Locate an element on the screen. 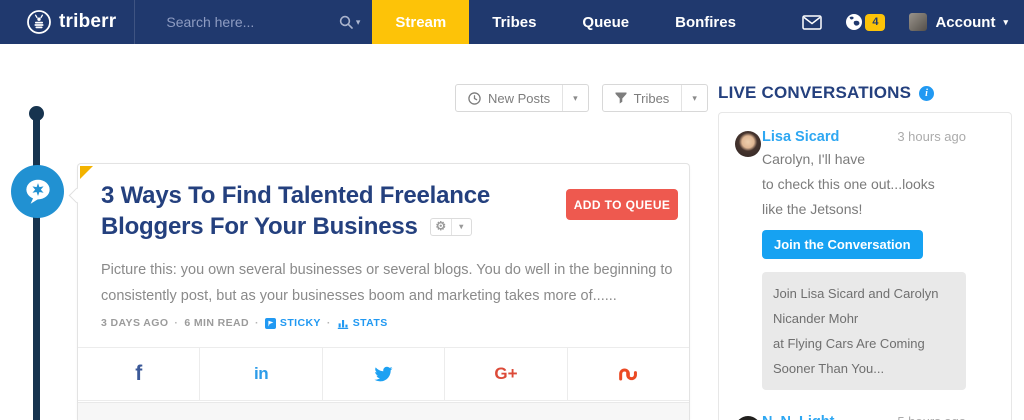 This screenshot has height=420, width=1024. speech-bubble-star-icon is located at coordinates (37, 191).